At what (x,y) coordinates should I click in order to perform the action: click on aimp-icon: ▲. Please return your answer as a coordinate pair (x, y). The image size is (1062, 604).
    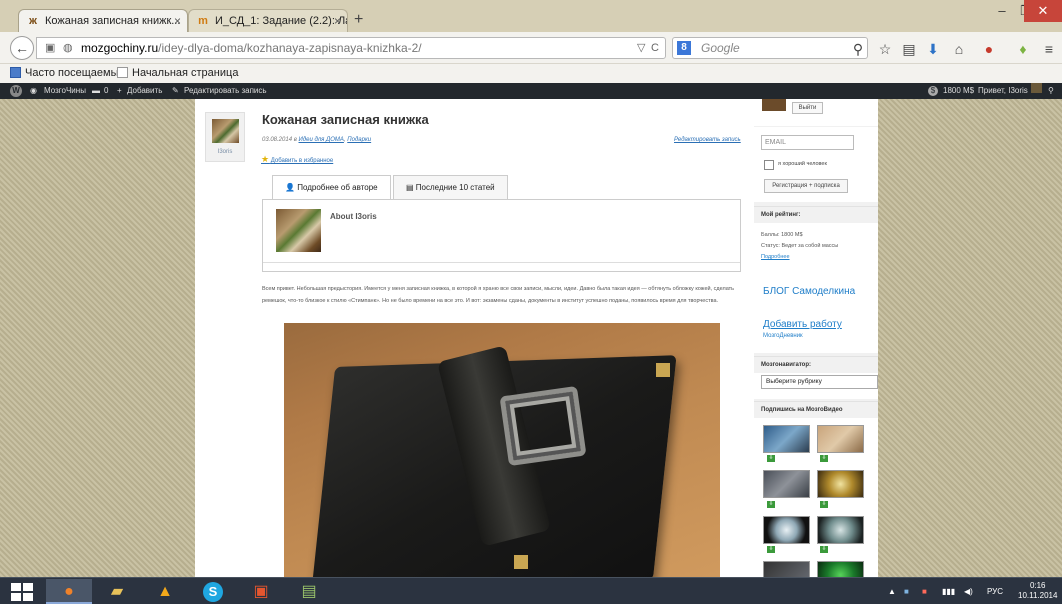
    Looking at the image, I should click on (165, 591).